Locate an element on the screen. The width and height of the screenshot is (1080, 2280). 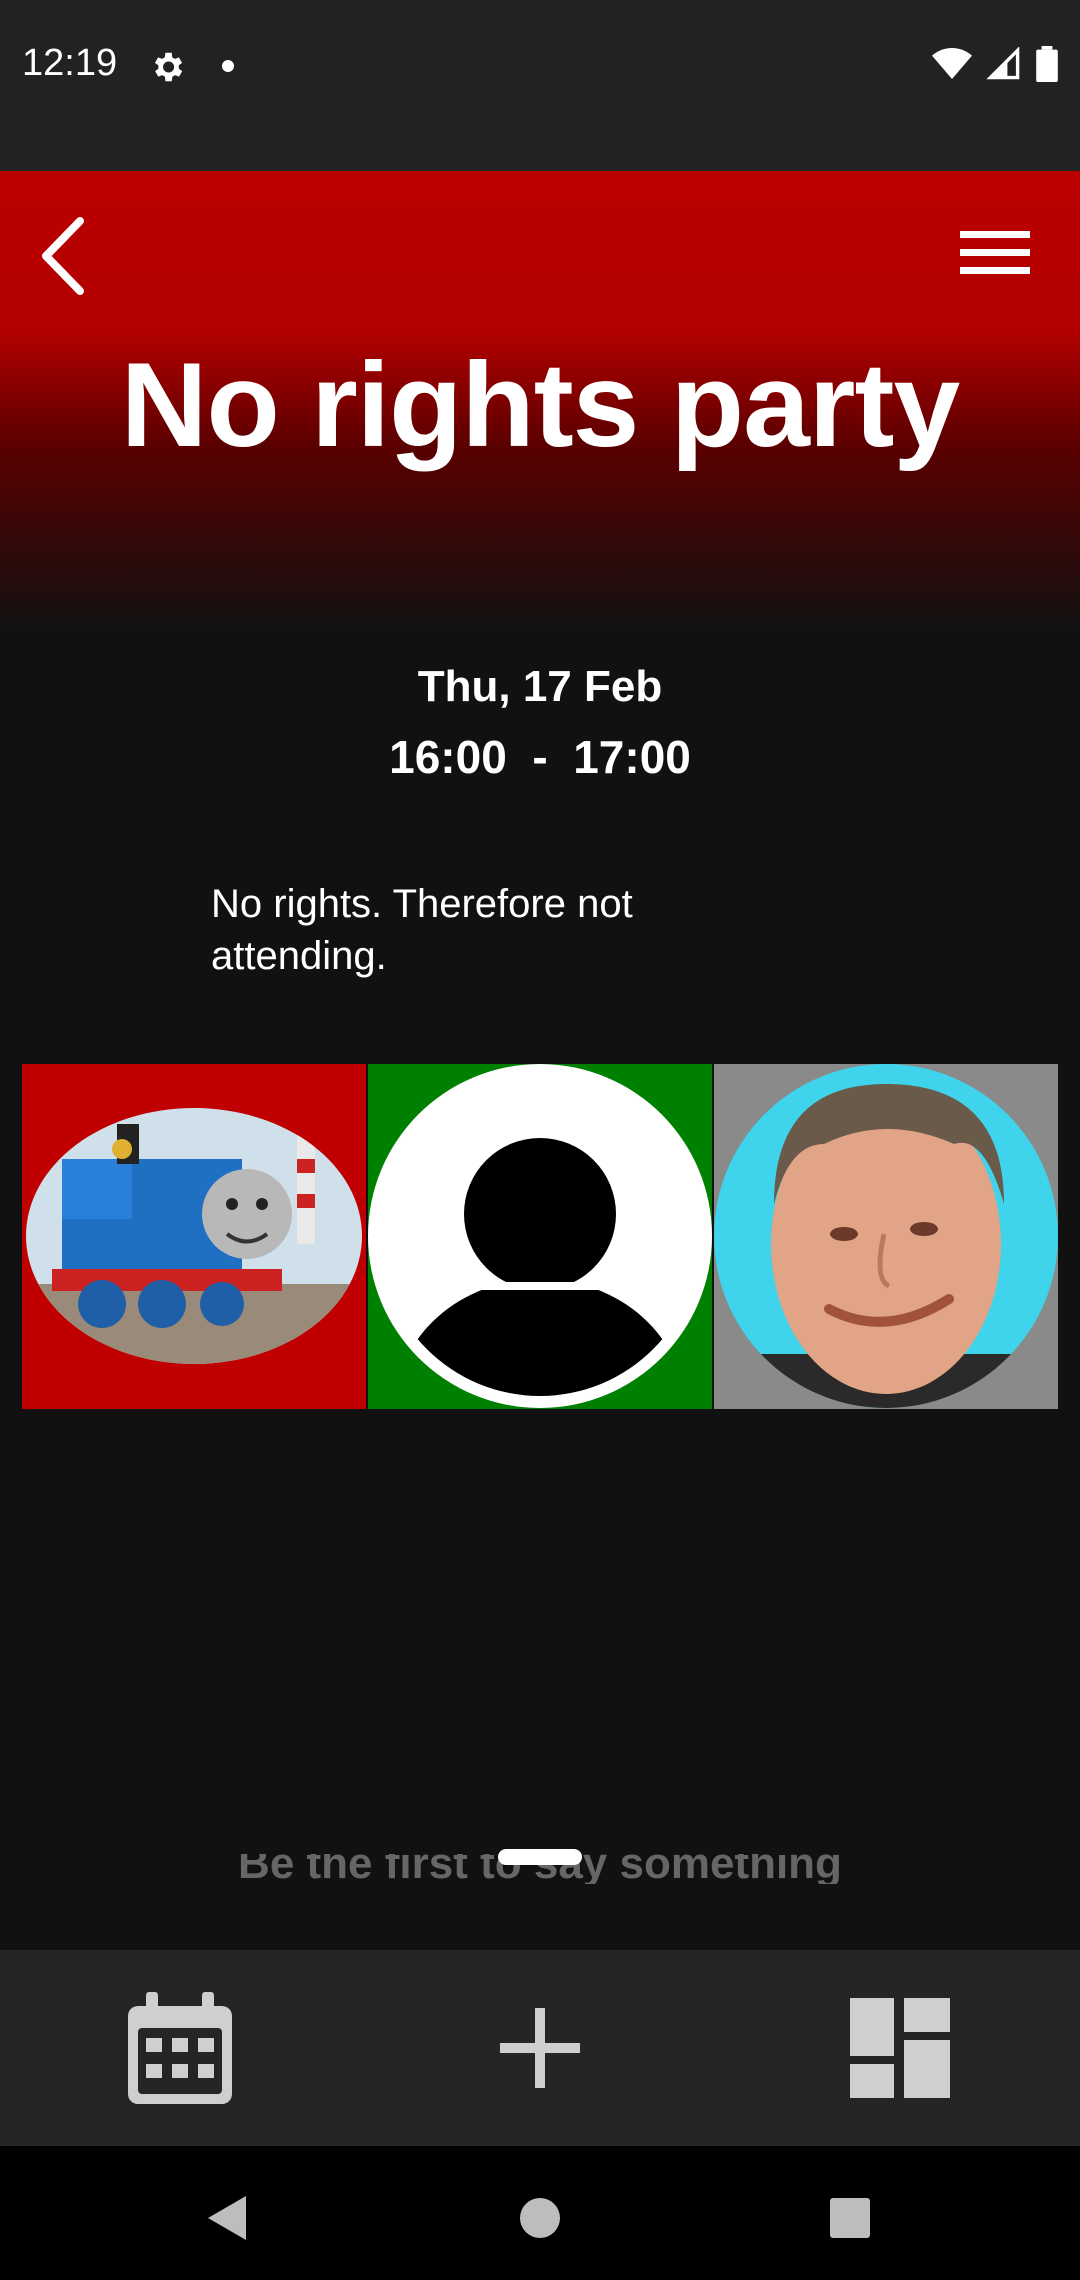
status-indicators is located at coordinates (995, 64).